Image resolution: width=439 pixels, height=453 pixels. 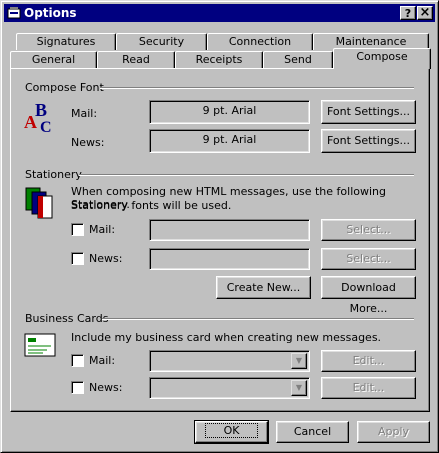 What do you see at coordinates (46, 126) in the screenshot?
I see `svg-text: C` at bounding box center [46, 126].